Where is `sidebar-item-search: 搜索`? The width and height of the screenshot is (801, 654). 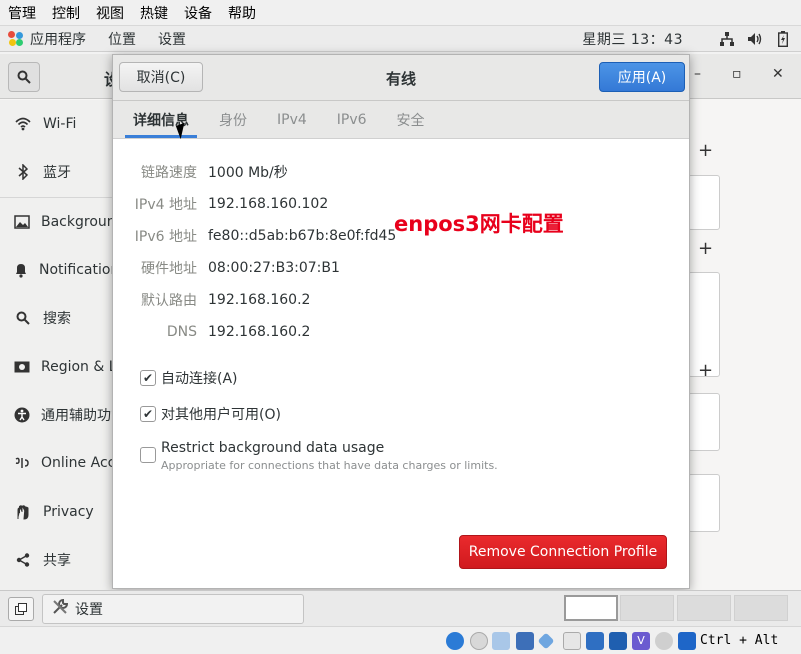 sidebar-item-search: 搜索 is located at coordinates (56, 318).